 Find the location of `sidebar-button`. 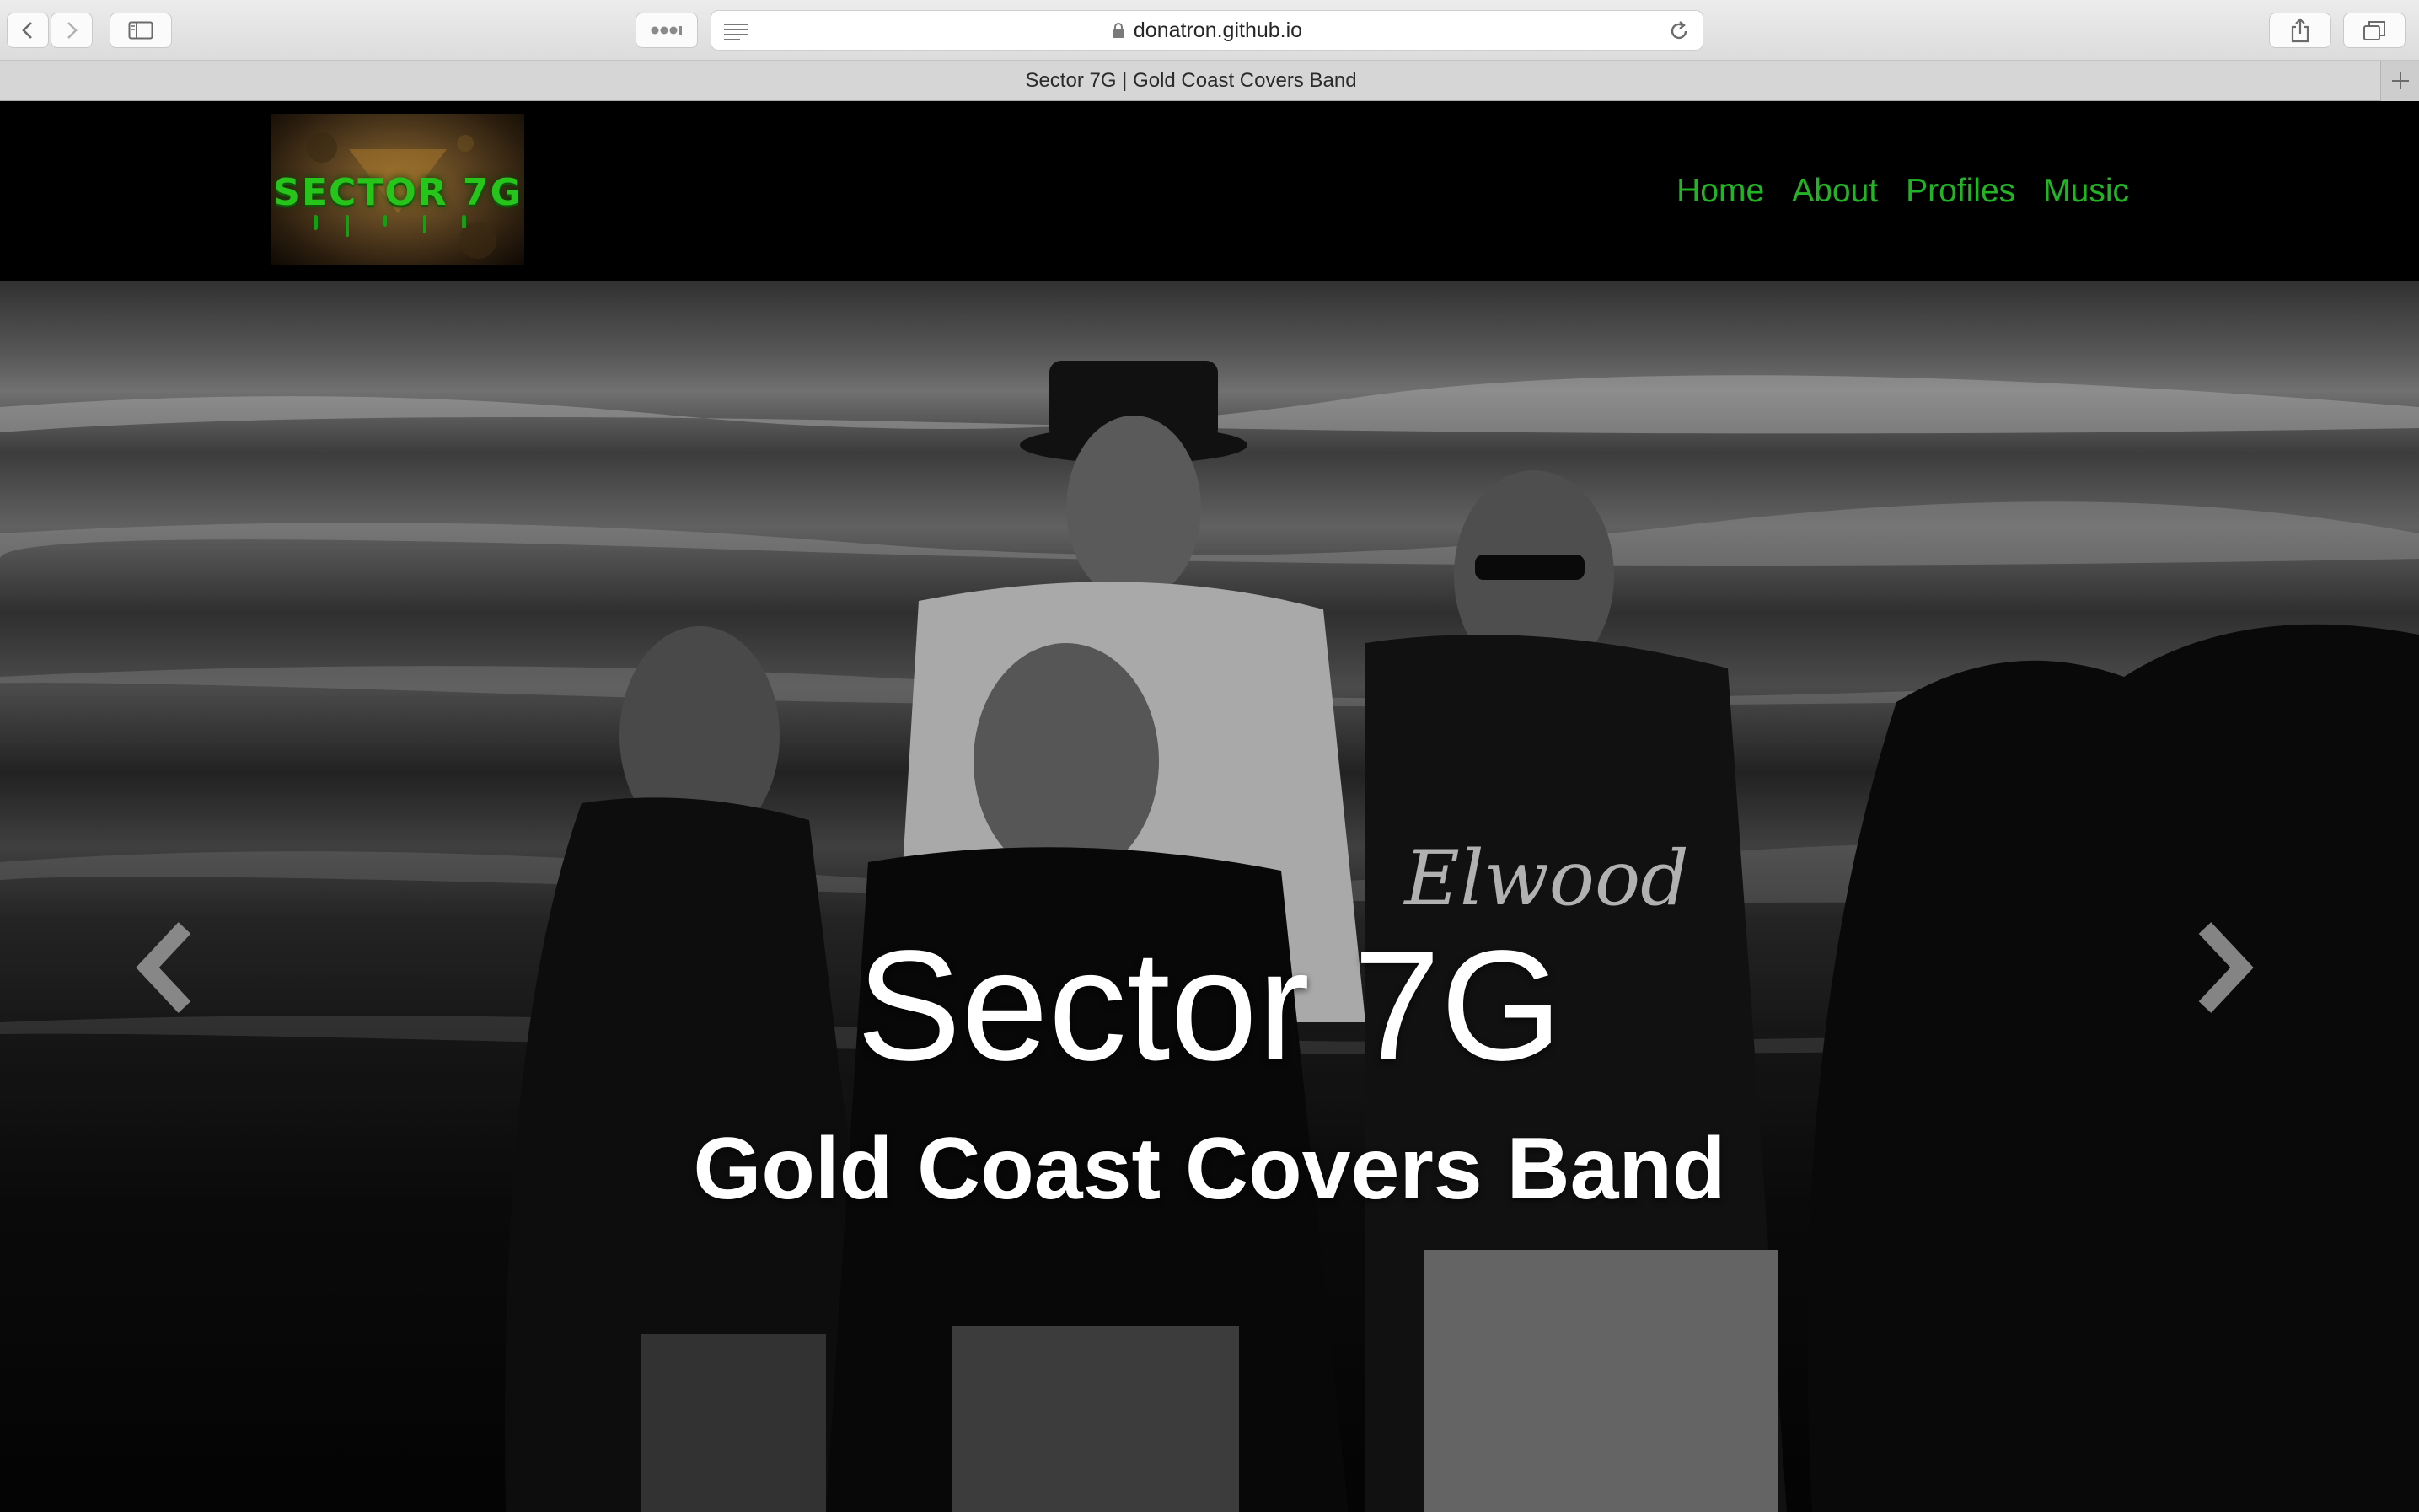

sidebar-button is located at coordinates (141, 30).